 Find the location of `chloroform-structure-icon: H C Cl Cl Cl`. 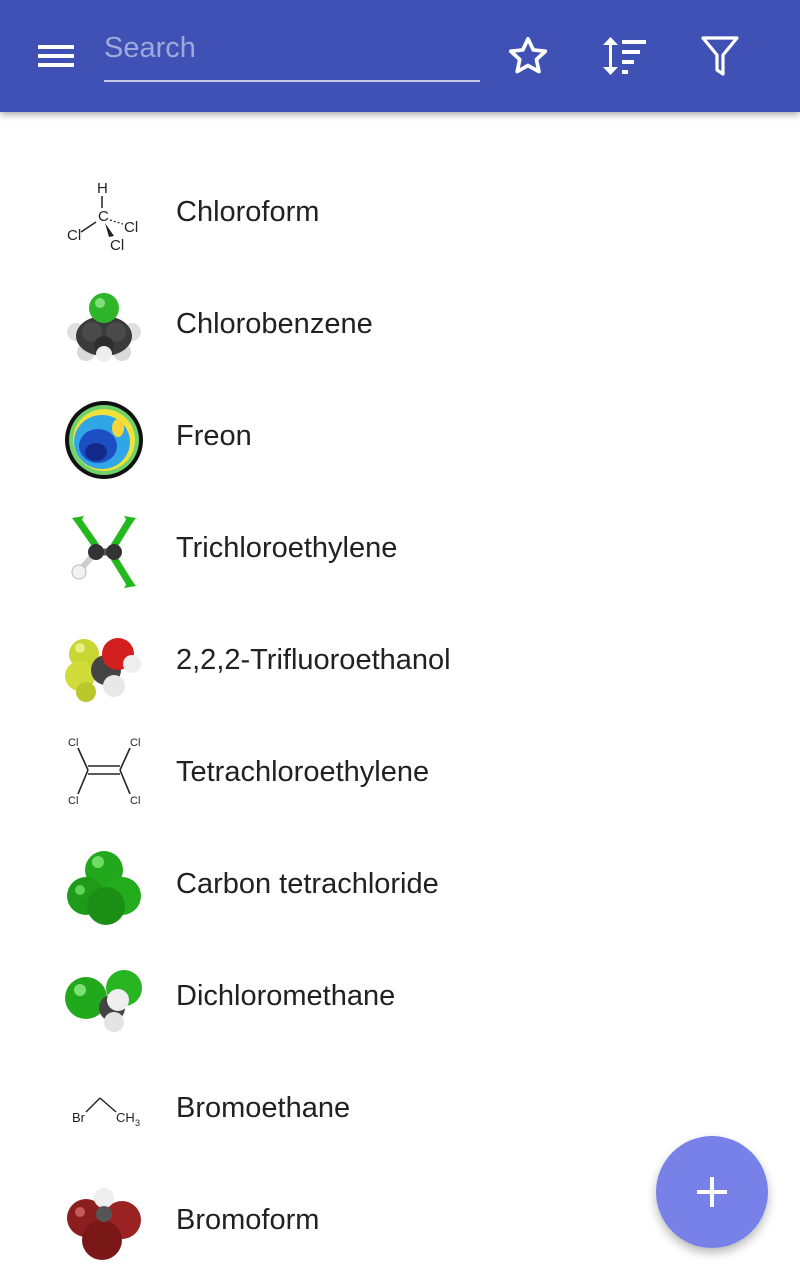

chloroform-structure-icon: H C Cl Cl Cl is located at coordinates (104, 216).